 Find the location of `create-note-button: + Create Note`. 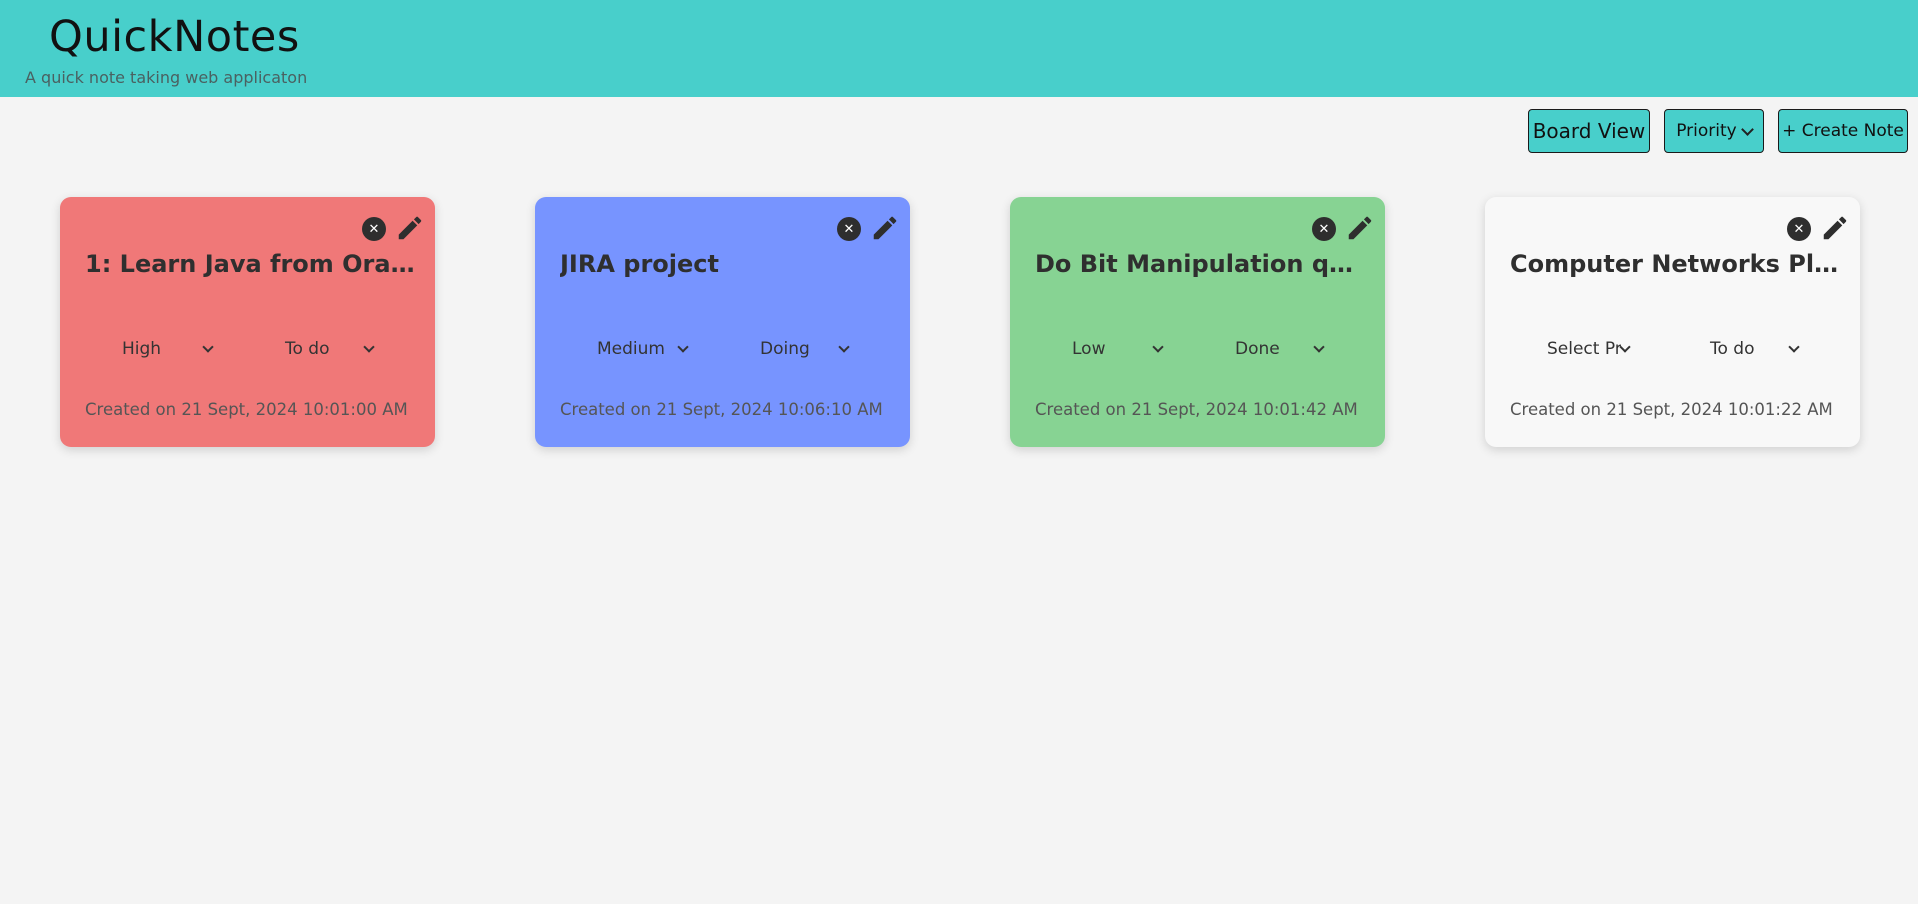

create-note-button: + Create Note is located at coordinates (1843, 131).